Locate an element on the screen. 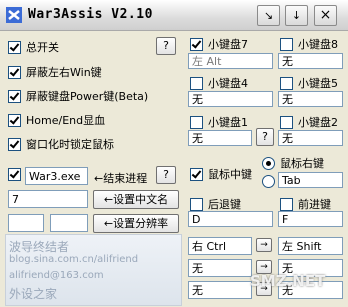 The height and width of the screenshot is (307, 348). minimize-button: ↓ is located at coordinates (296, 15).